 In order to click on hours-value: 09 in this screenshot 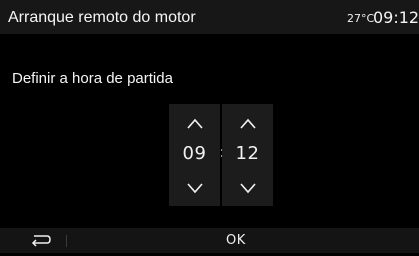, I will do `click(194, 153)`.